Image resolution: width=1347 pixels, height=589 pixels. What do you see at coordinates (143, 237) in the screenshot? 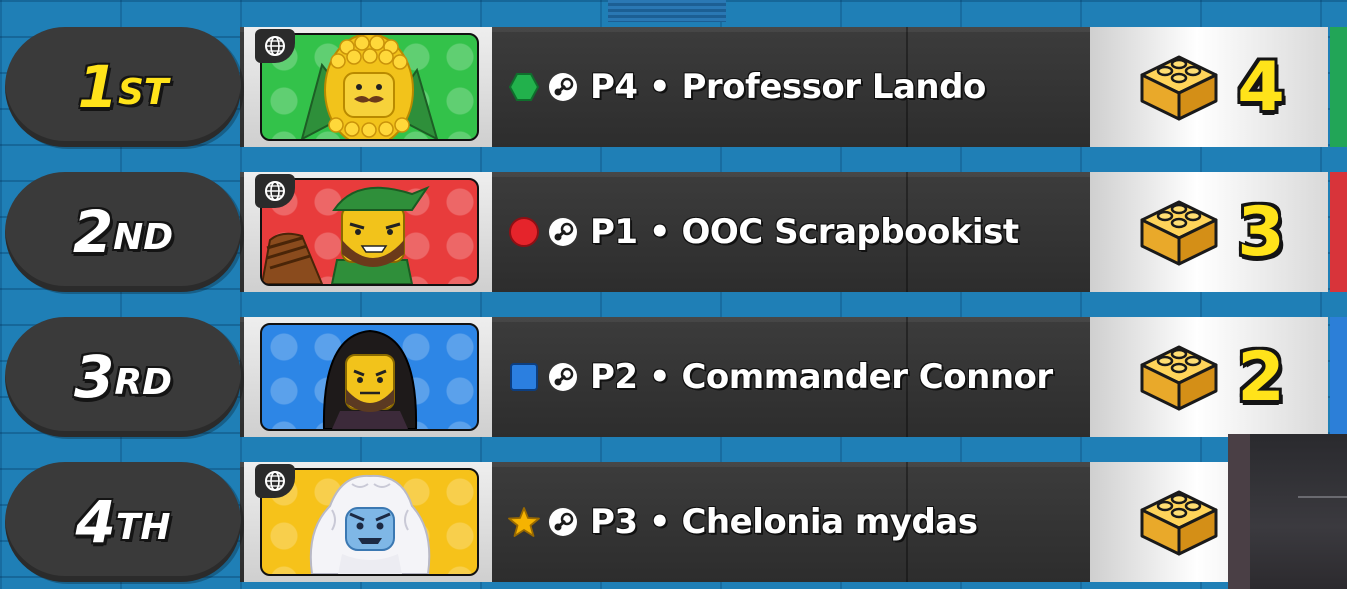
I see `rank-suffix: ND` at bounding box center [143, 237].